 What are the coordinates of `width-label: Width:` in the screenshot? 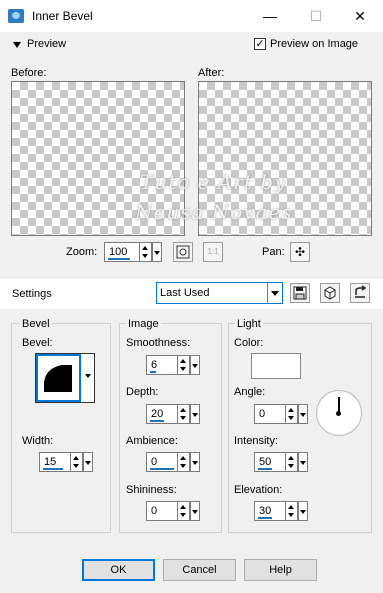 It's located at (38, 441).